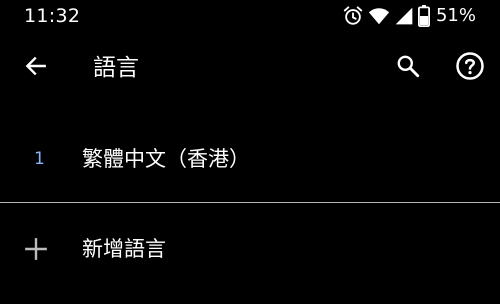  I want to click on signal-icon, so click(404, 16).